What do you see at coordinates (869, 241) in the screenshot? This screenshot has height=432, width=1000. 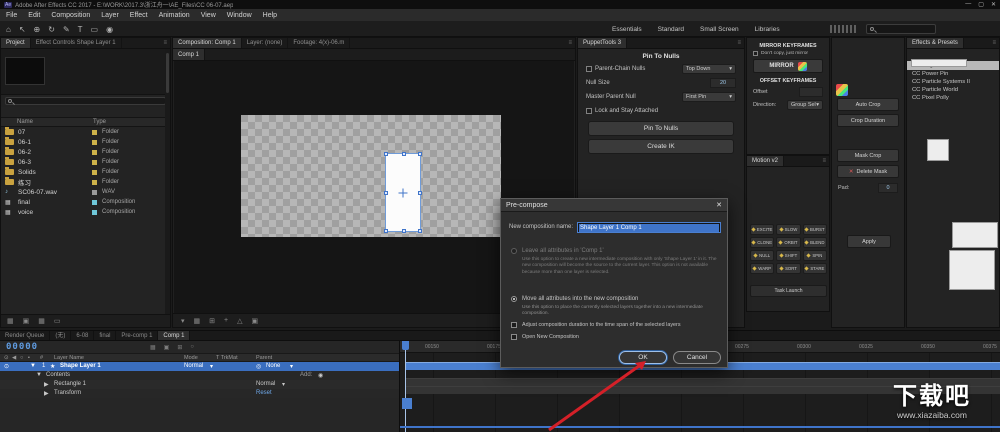 I see `apply-button: Apply` at bounding box center [869, 241].